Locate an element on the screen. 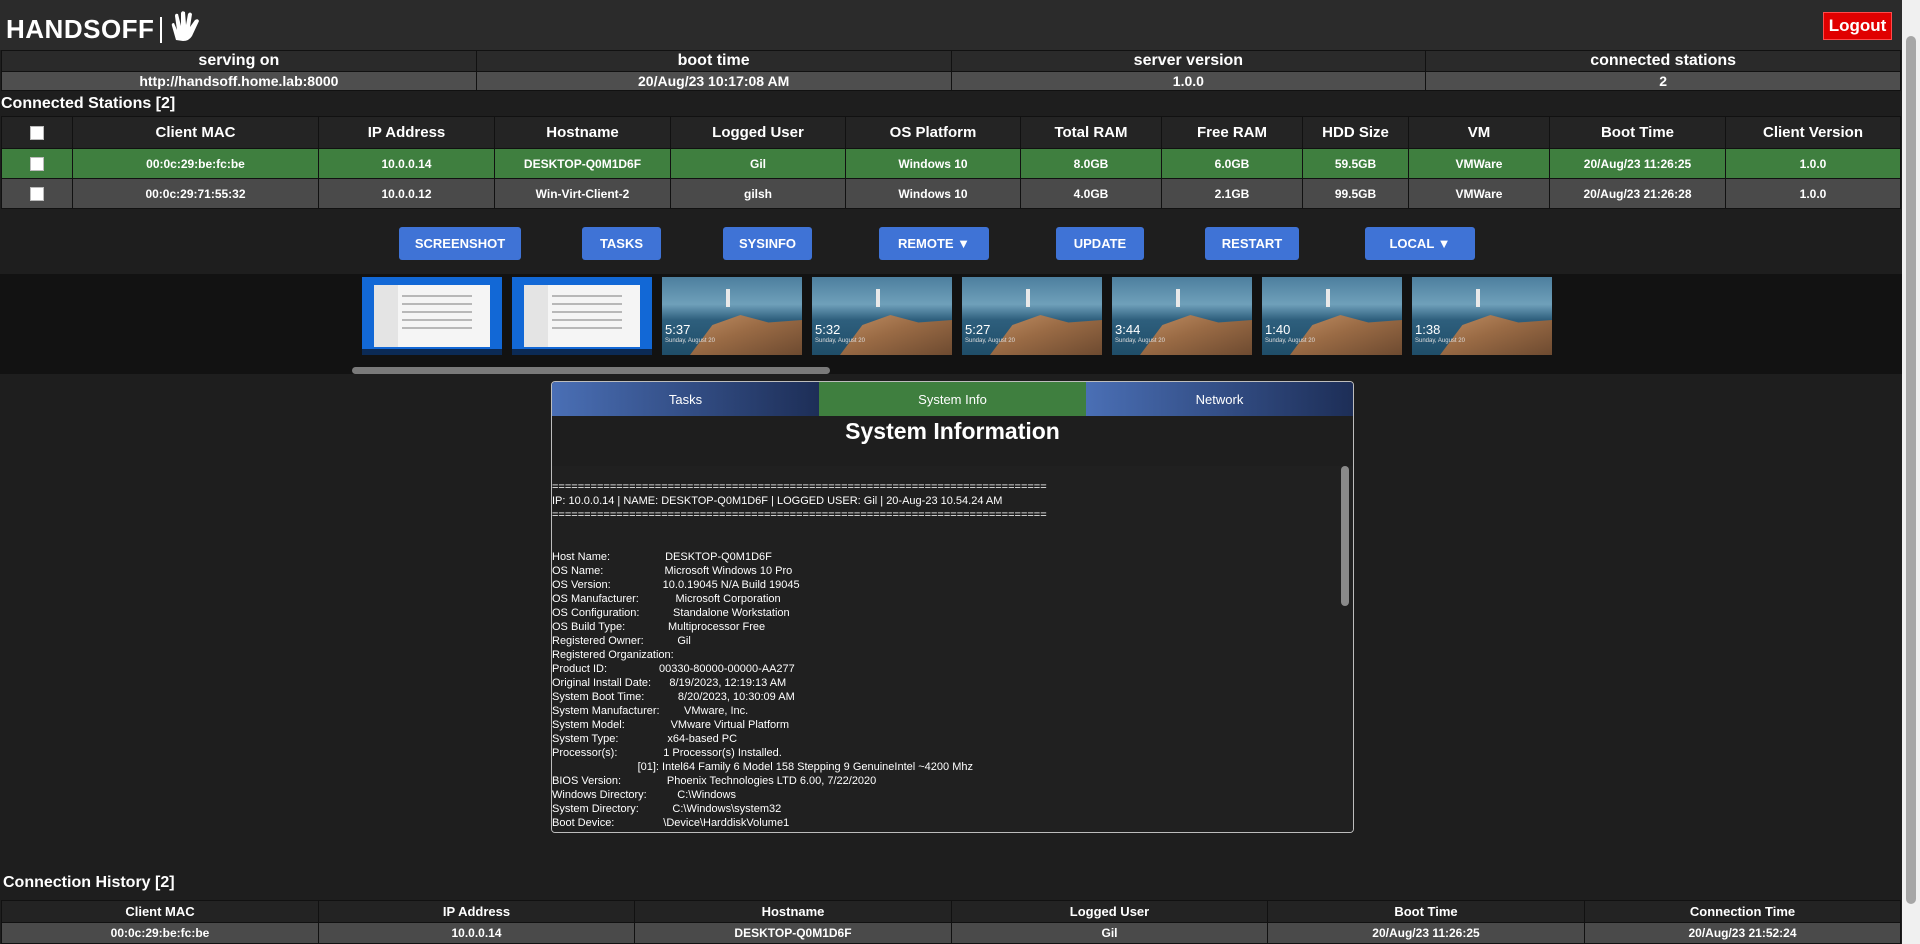 The image size is (1920, 944). server-header-stations: connected stations is located at coordinates (1663, 61).